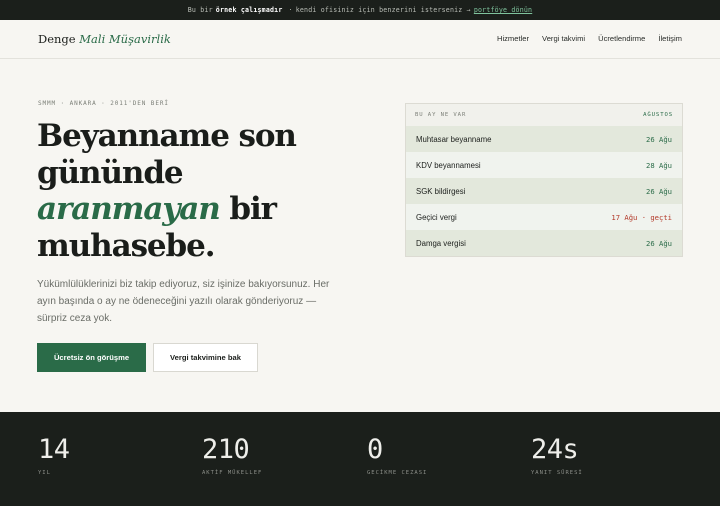 The height and width of the screenshot is (506, 720). I want to click on view-tax-calendar-button: Vergi takvimine bak, so click(205, 357).